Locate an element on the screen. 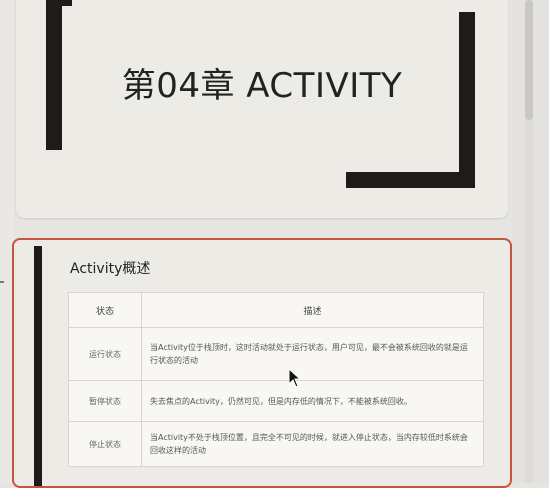 The width and height of the screenshot is (549, 488). slide-2-title: Activity概述 is located at coordinates (110, 269).